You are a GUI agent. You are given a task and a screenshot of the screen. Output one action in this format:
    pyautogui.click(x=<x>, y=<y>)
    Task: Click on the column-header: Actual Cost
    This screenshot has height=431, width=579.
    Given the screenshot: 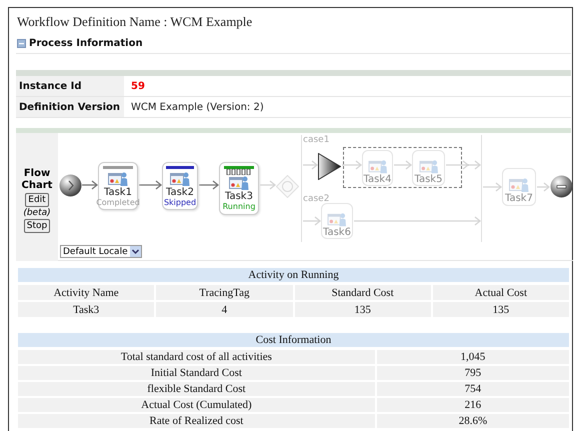 What is the action you would take?
    pyautogui.click(x=500, y=292)
    